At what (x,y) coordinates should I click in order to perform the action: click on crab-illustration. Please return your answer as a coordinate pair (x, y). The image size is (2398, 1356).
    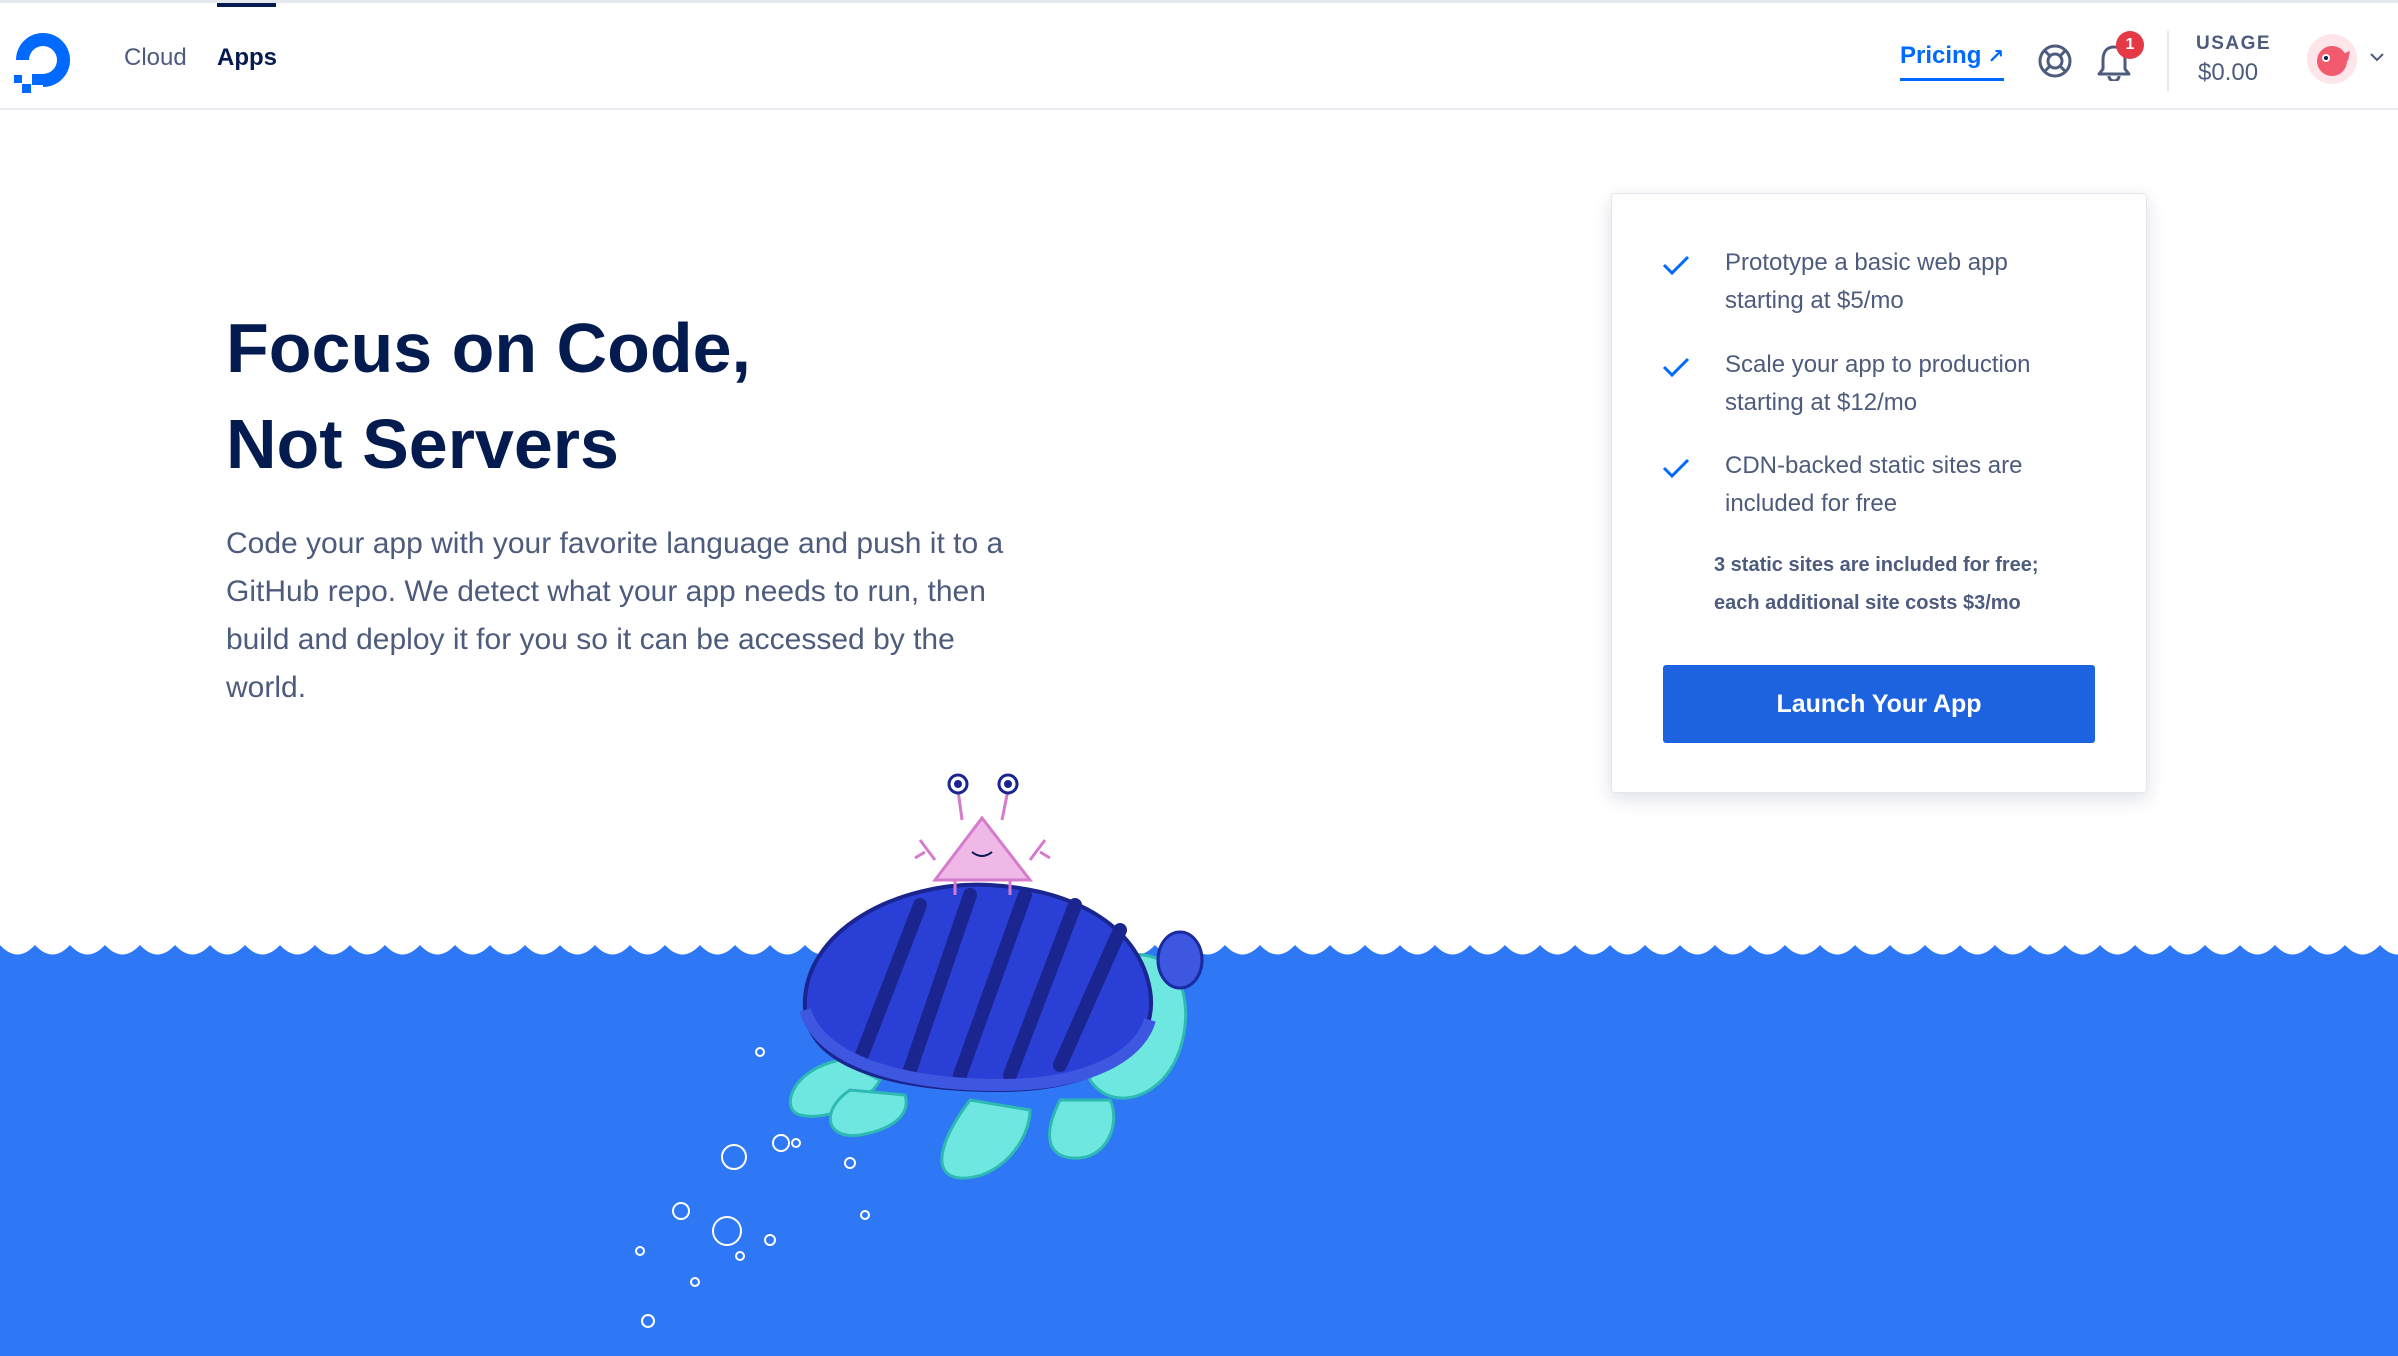
    Looking at the image, I should click on (982, 834).